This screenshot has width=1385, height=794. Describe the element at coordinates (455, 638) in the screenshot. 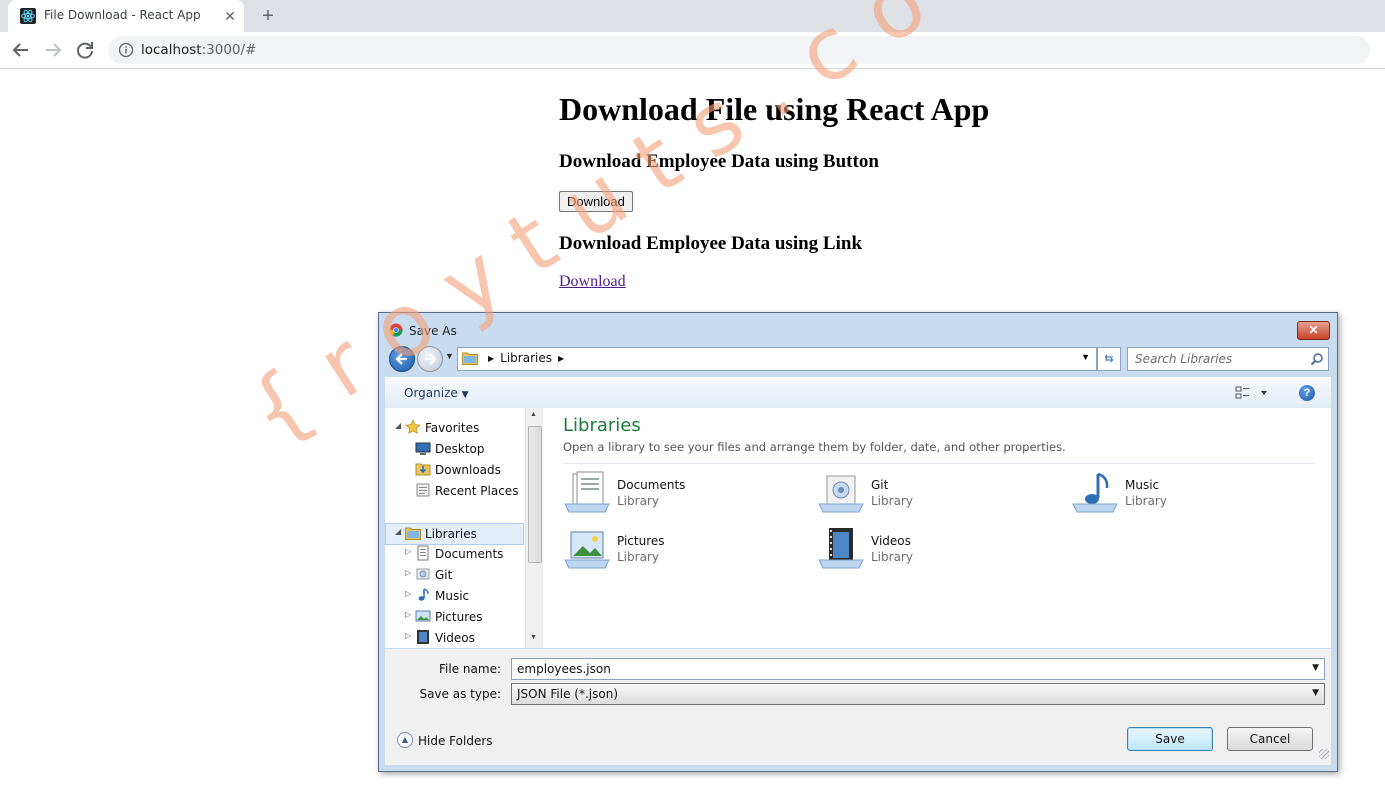

I see `nav-item-videos: ▷ Videos` at that location.